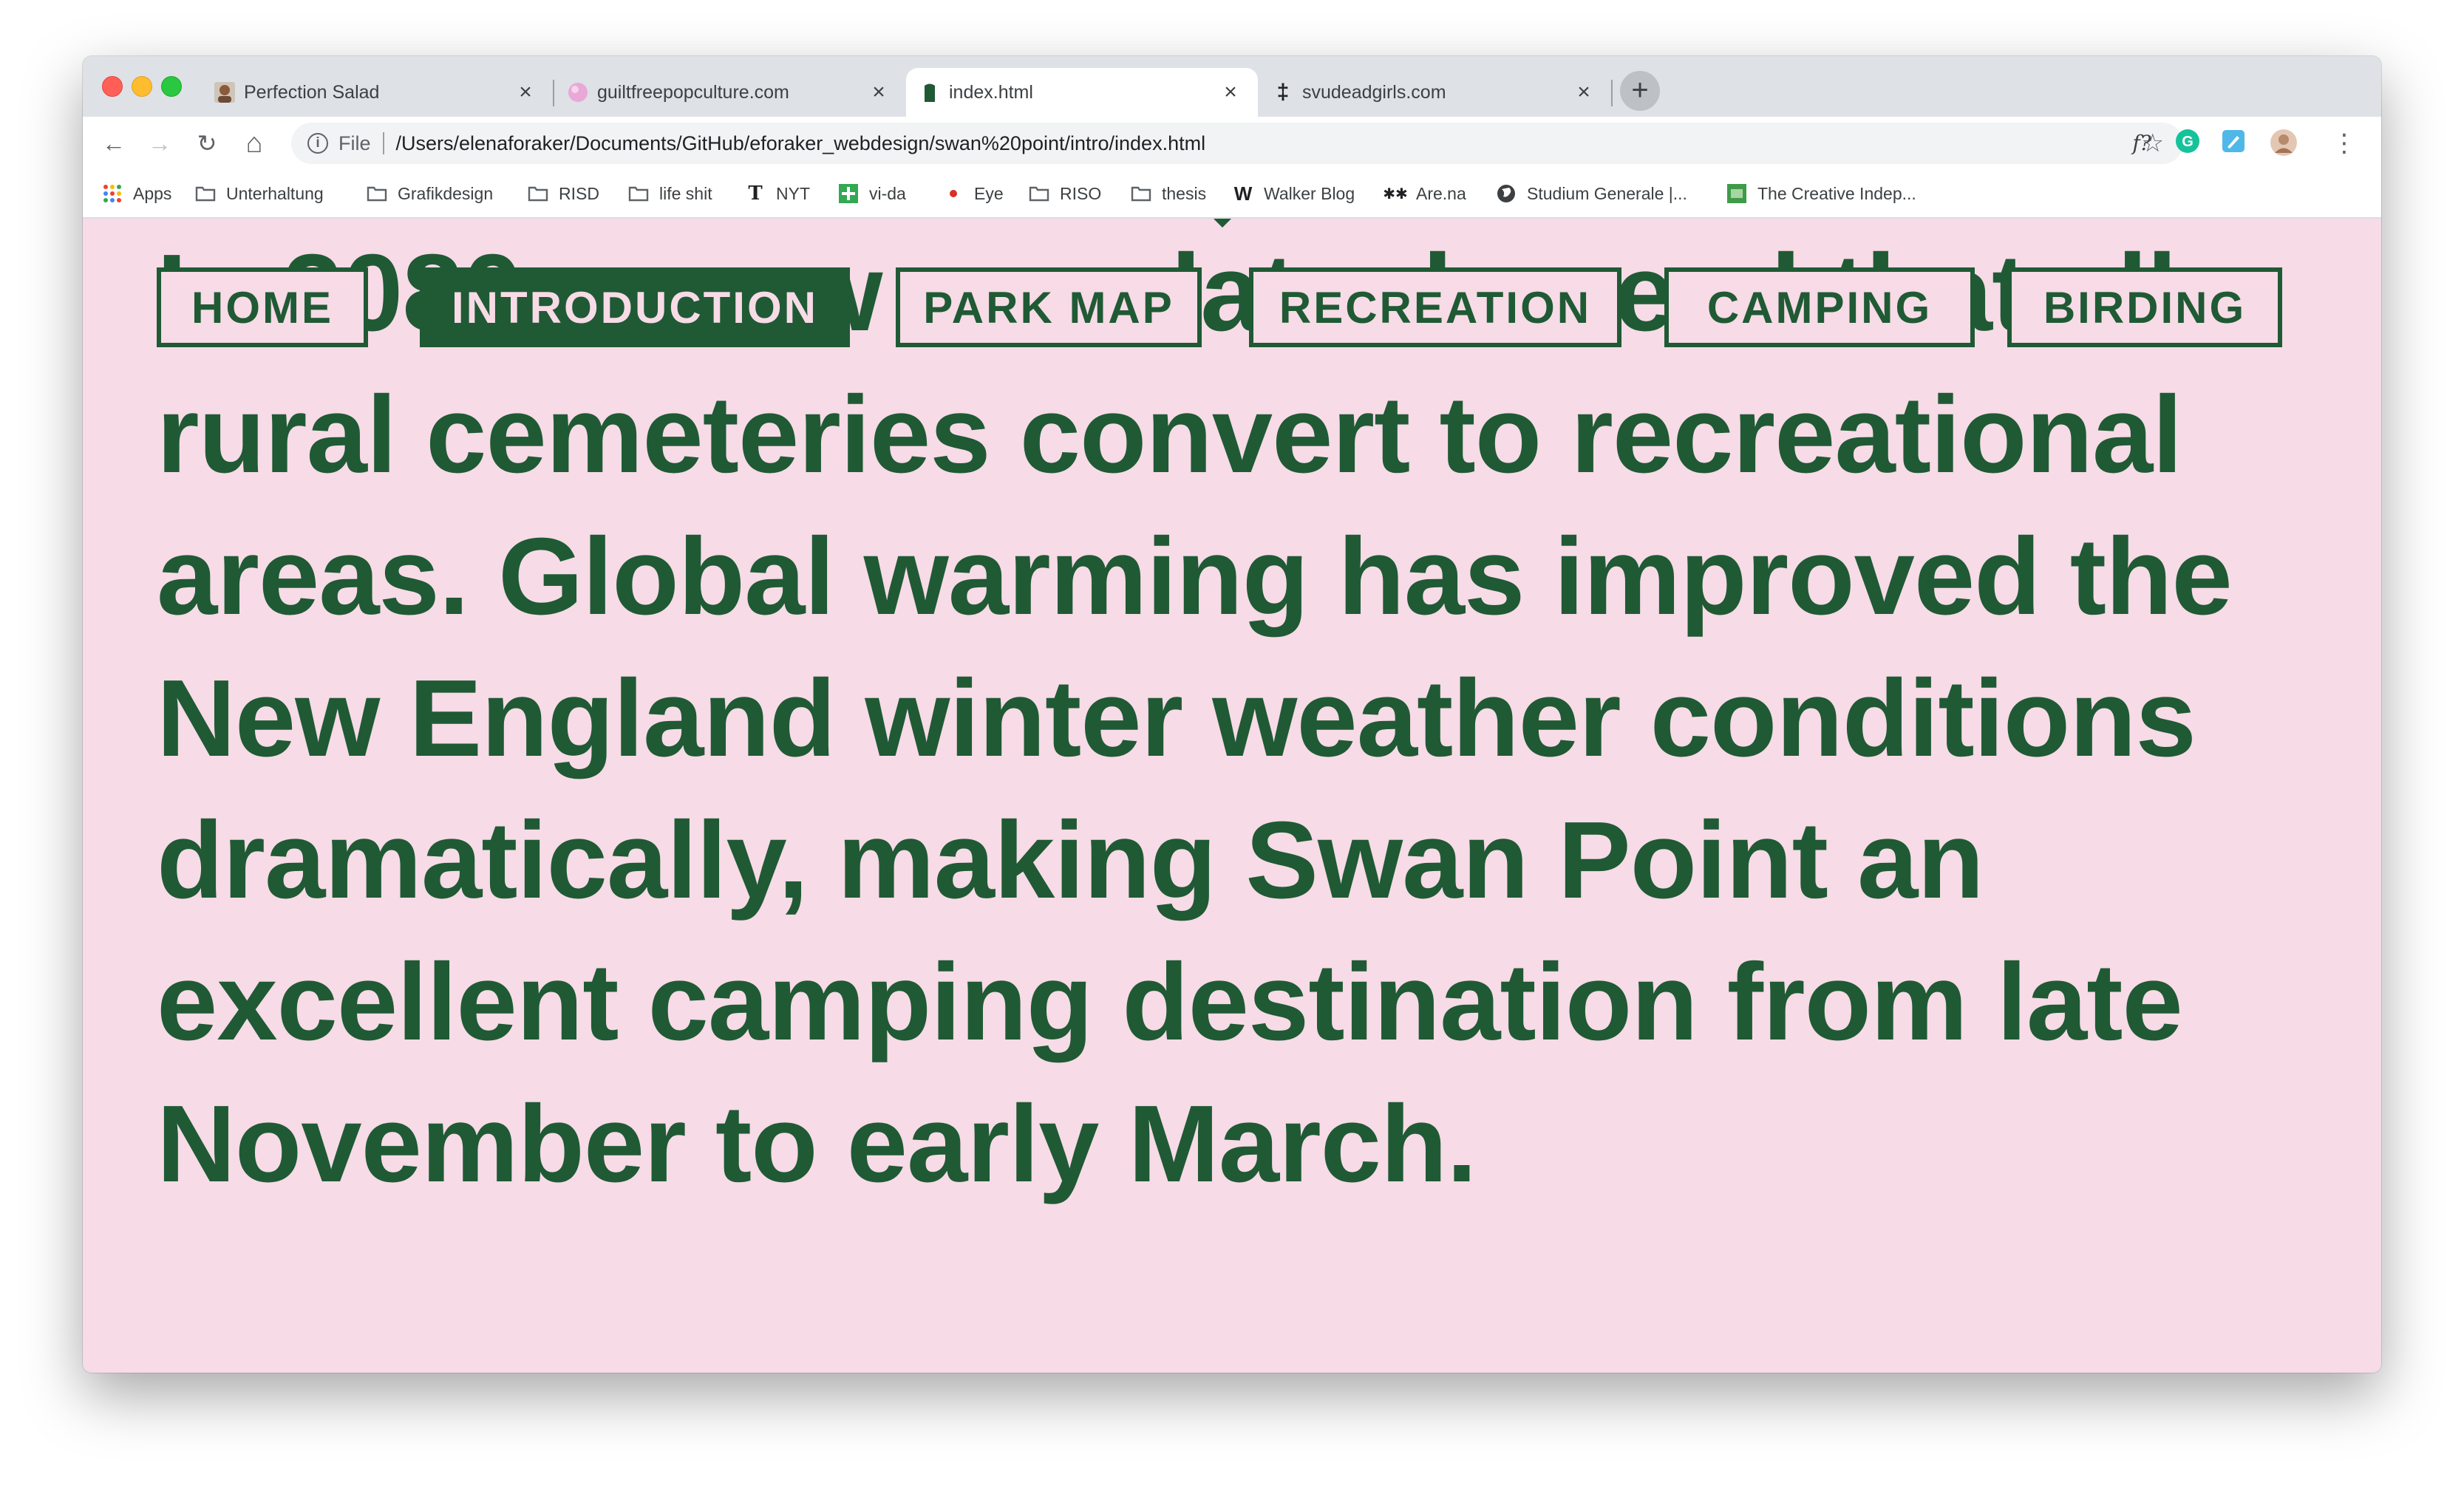  I want to click on bookmark-riso: RISO, so click(1065, 194).